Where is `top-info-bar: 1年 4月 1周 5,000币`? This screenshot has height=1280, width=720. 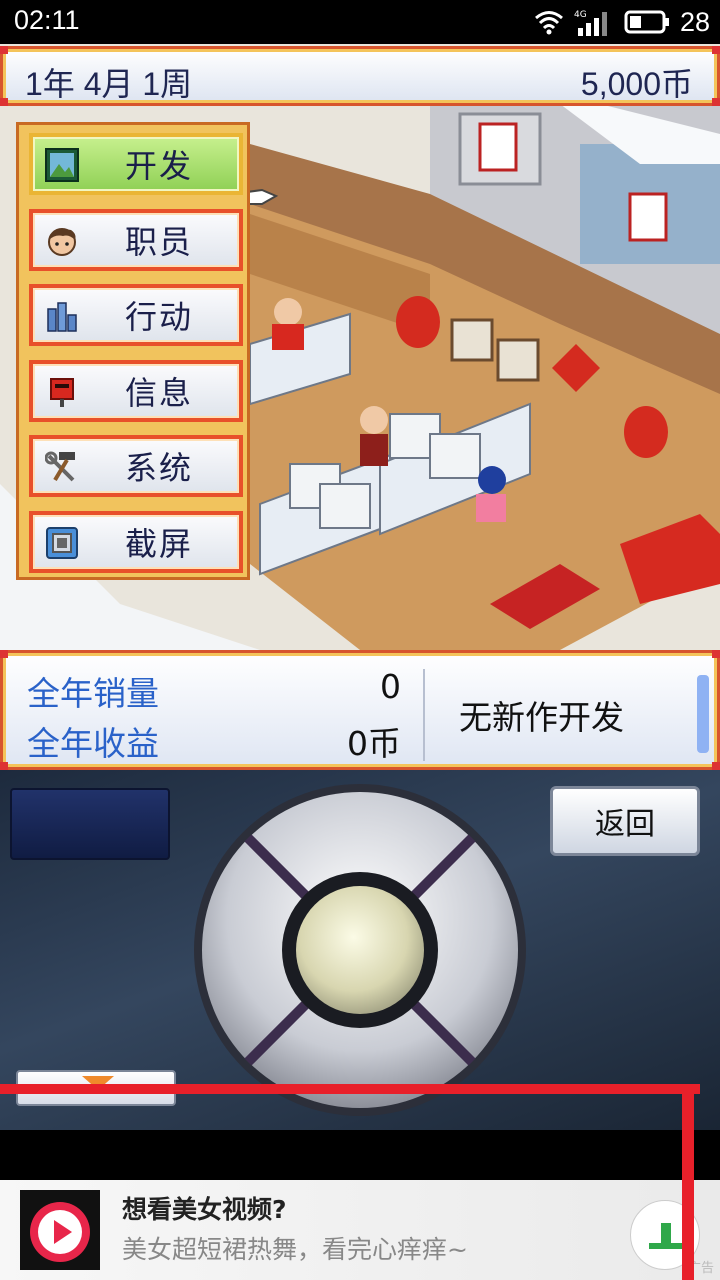
top-info-bar: 1年 4月 1周 5,000币 is located at coordinates (360, 76).